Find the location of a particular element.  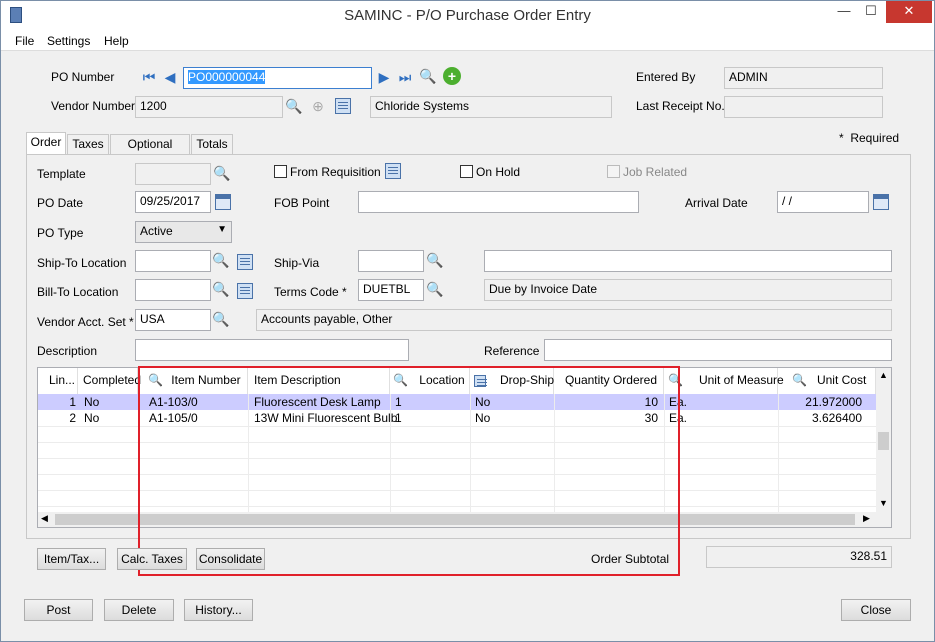

col-header-unit-cost: 🔍 Unit Cost is located at coordinates (827, 381).